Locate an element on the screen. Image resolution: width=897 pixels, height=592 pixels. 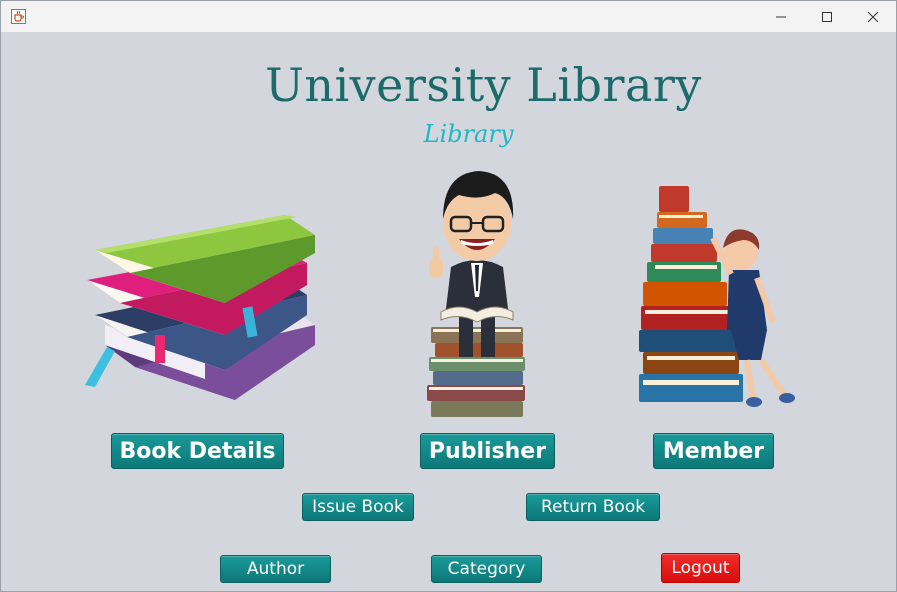
minimize-icon is located at coordinates (781, 16).